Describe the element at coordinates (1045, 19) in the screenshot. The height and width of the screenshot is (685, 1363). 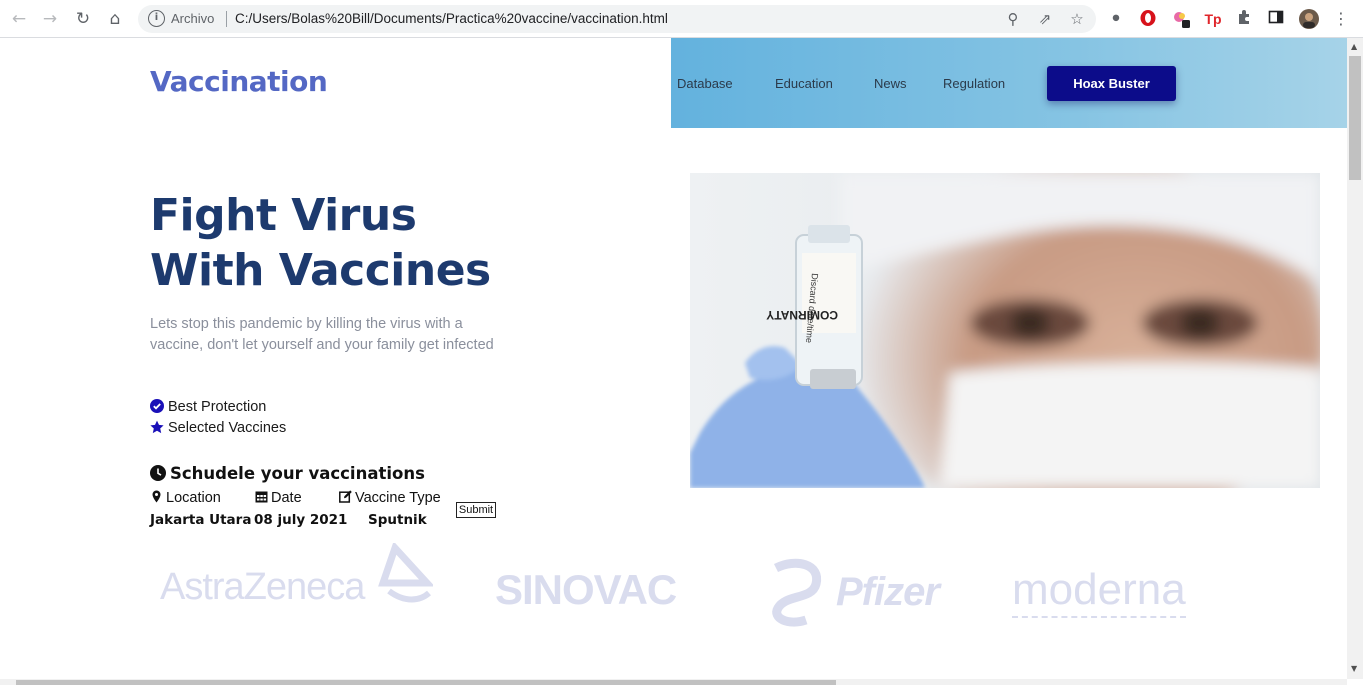
I see `share-icon: ⇗` at that location.